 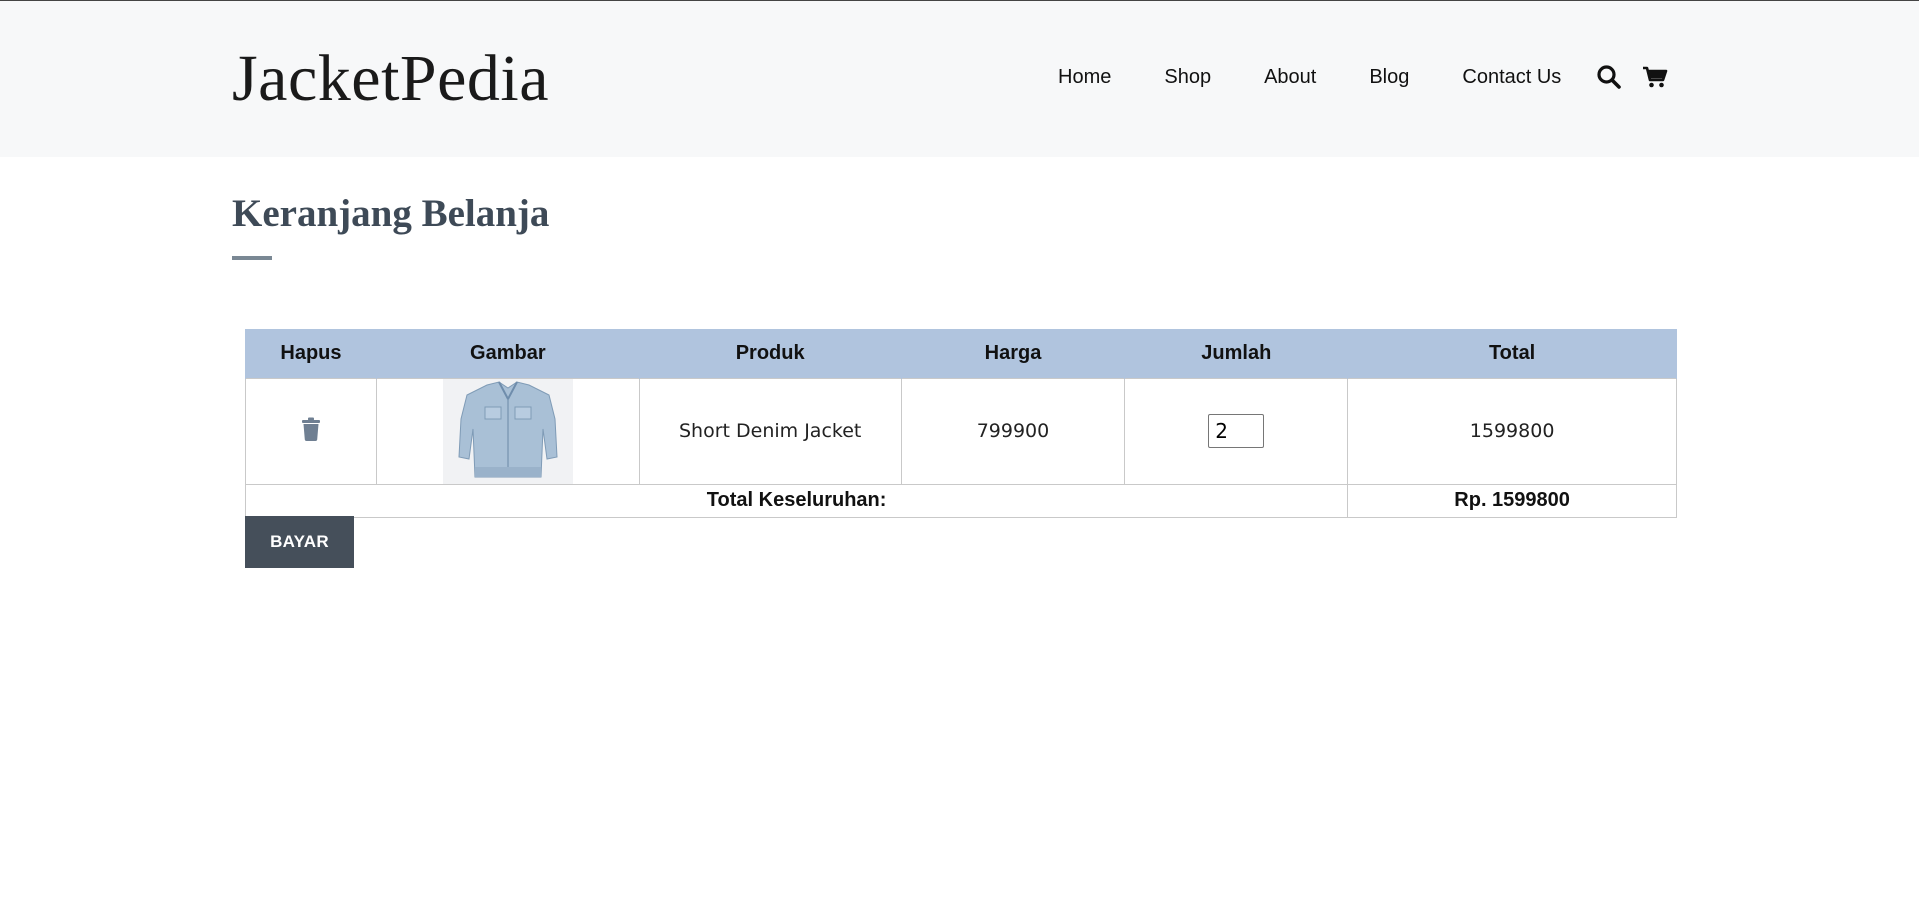 I want to click on main-nav: Home Shop About Blog Contact Us, so click(x=1373, y=77).